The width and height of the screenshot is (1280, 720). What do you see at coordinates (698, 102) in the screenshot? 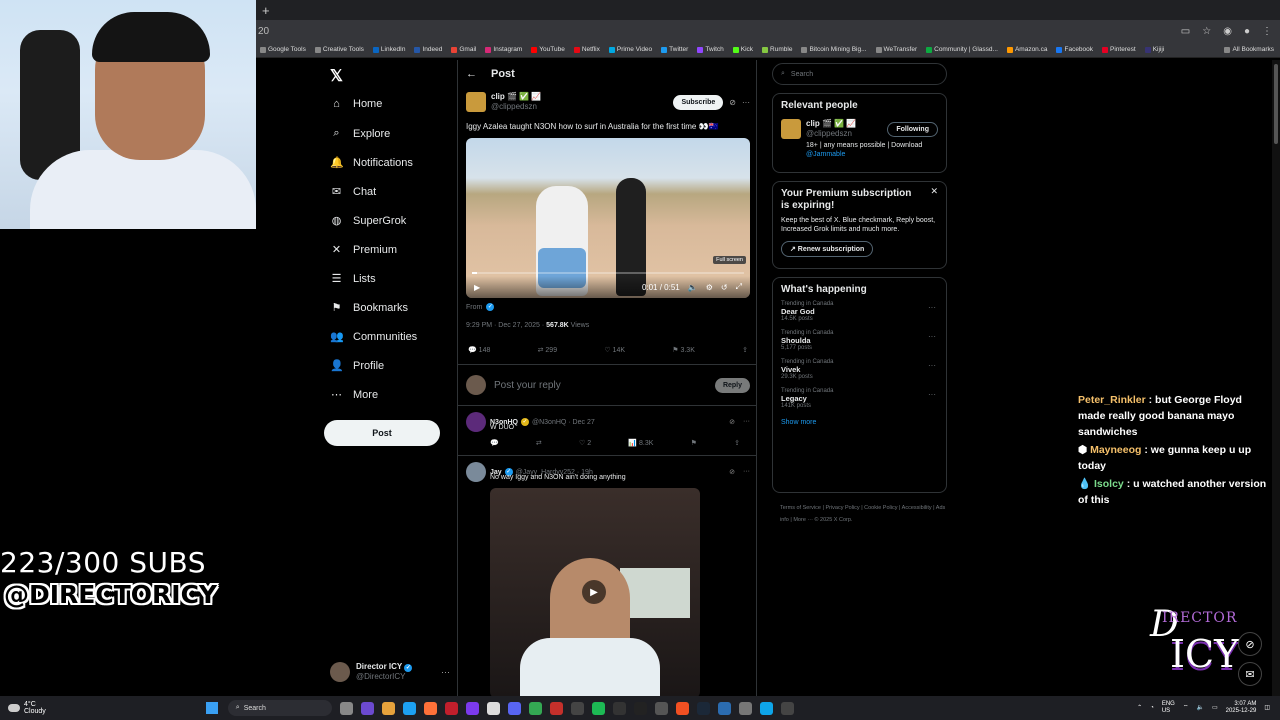
I see `subscribe-button: Subscribe` at bounding box center [698, 102].